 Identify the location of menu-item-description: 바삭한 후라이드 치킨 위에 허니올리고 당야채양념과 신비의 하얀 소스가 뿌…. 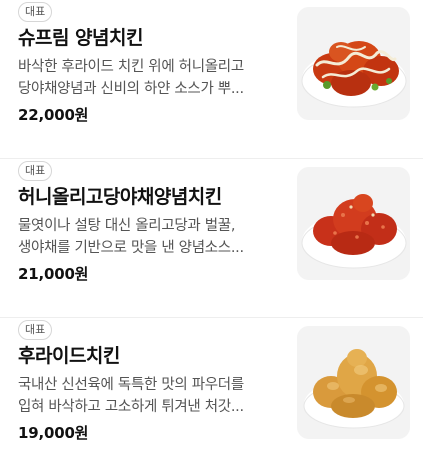
(149, 78).